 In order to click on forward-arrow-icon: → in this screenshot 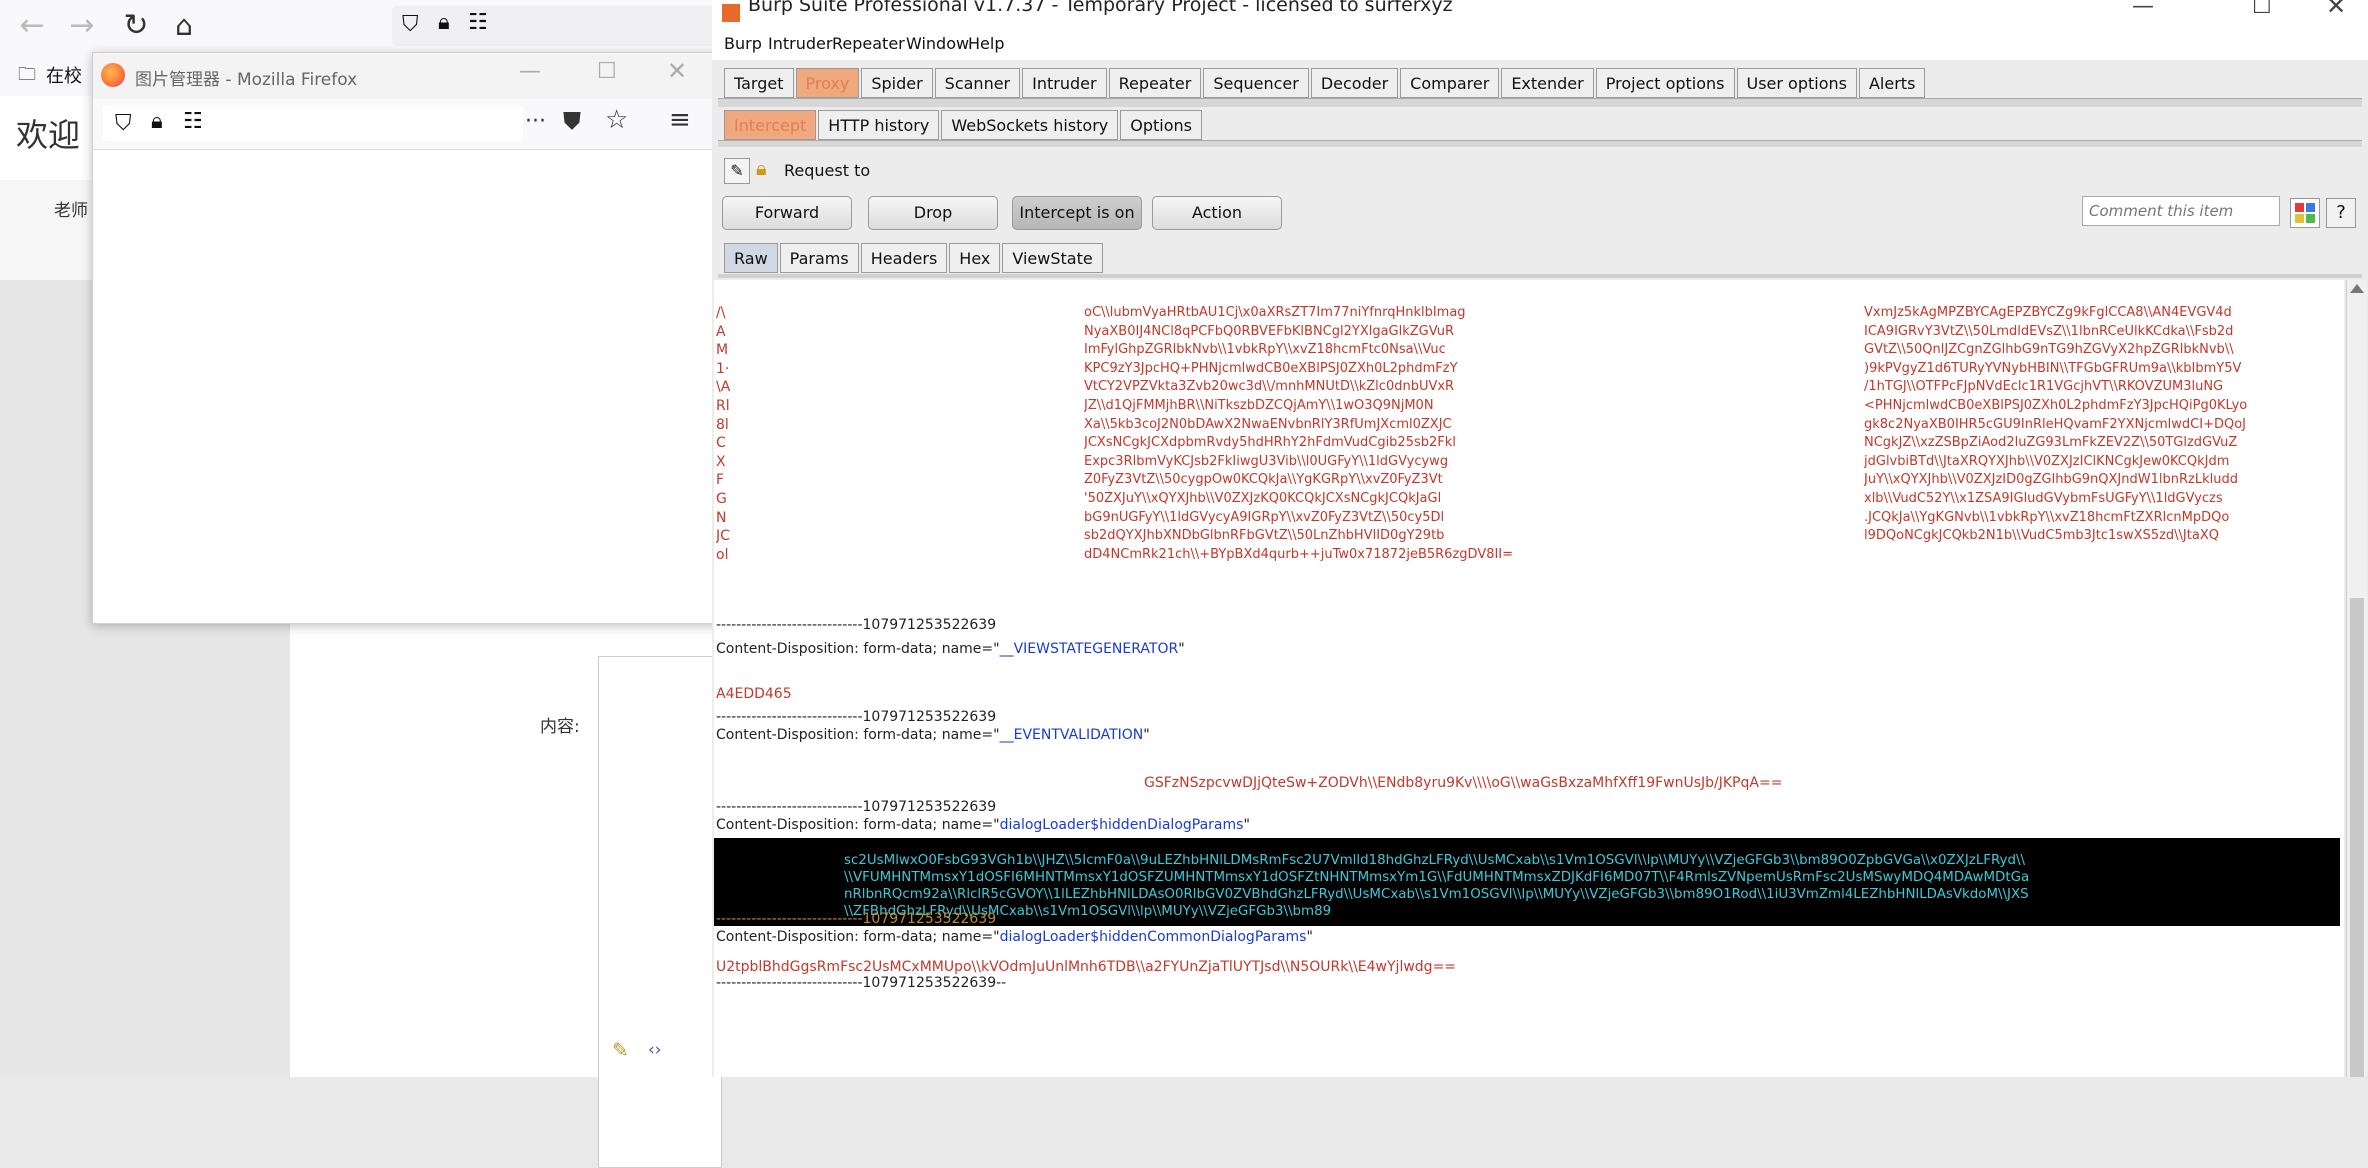, I will do `click(82, 26)`.